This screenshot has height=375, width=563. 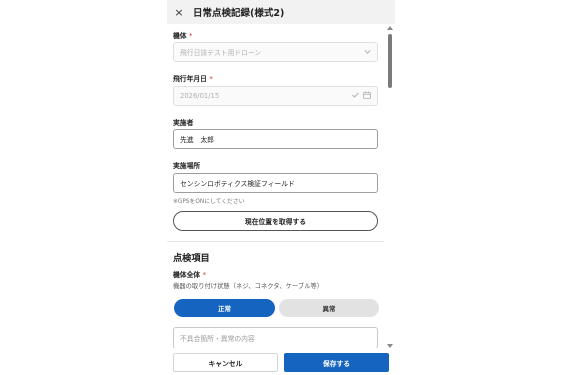 I want to click on airframe-select: 飛行日誌テスト用ドローン, so click(x=275, y=52).